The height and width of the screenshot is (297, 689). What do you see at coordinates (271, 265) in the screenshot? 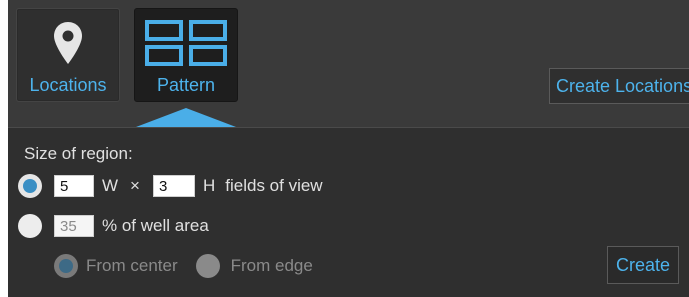
I see `from-edge-label: From edge` at bounding box center [271, 265].